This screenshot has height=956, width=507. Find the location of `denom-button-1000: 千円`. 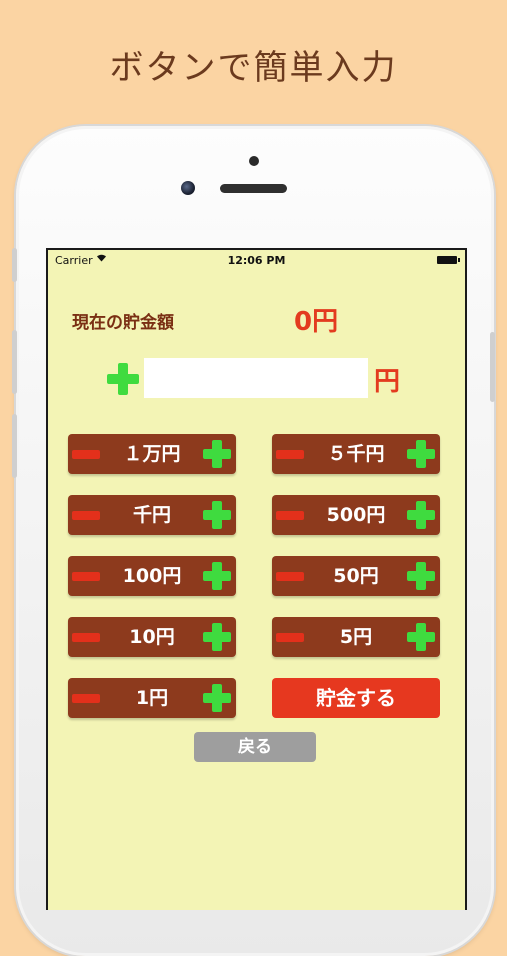

denom-button-1000: 千円 is located at coordinates (152, 515).